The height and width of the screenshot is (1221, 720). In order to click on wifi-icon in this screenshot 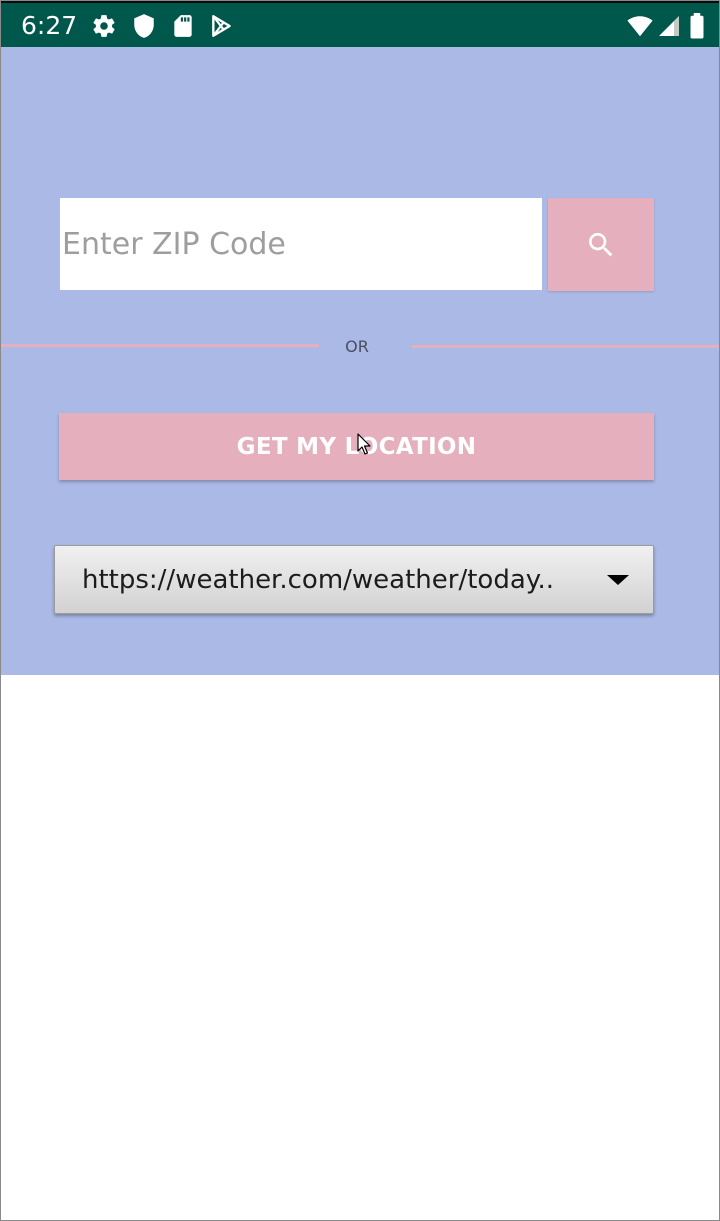, I will do `click(640, 26)`.